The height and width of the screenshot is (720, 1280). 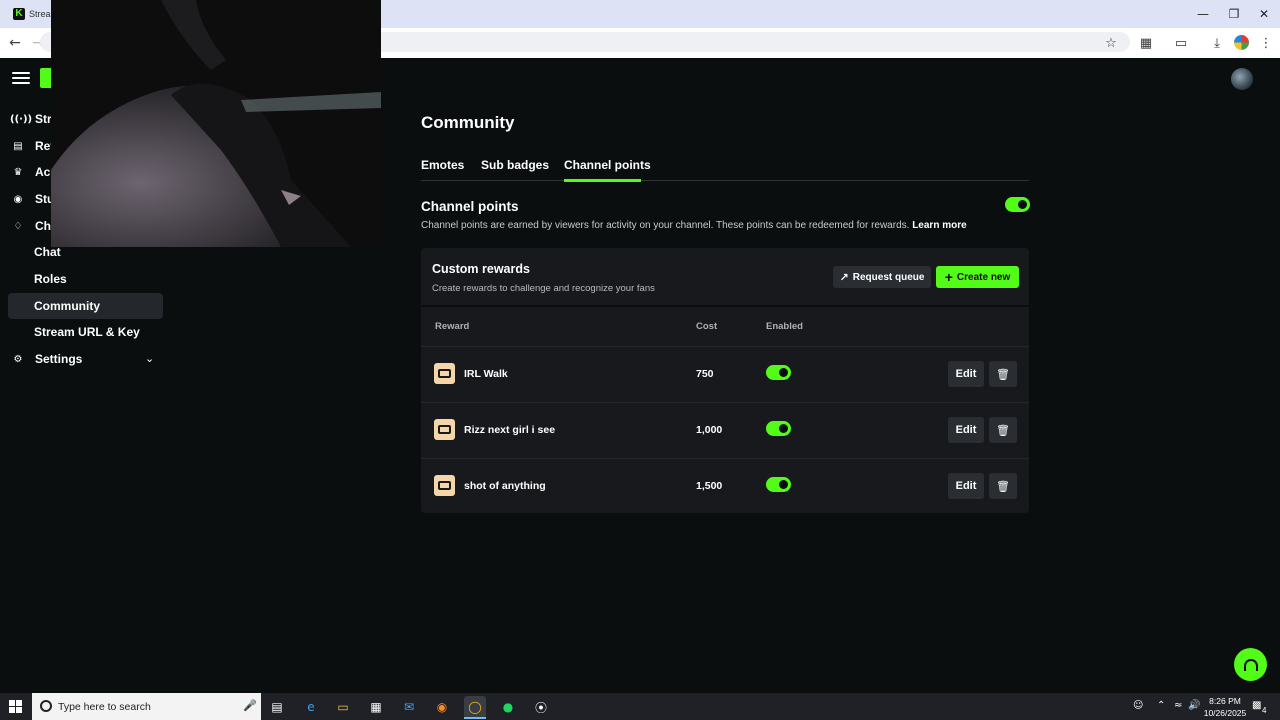 I want to click on restore-icon: ❐, so click(x=1234, y=14).